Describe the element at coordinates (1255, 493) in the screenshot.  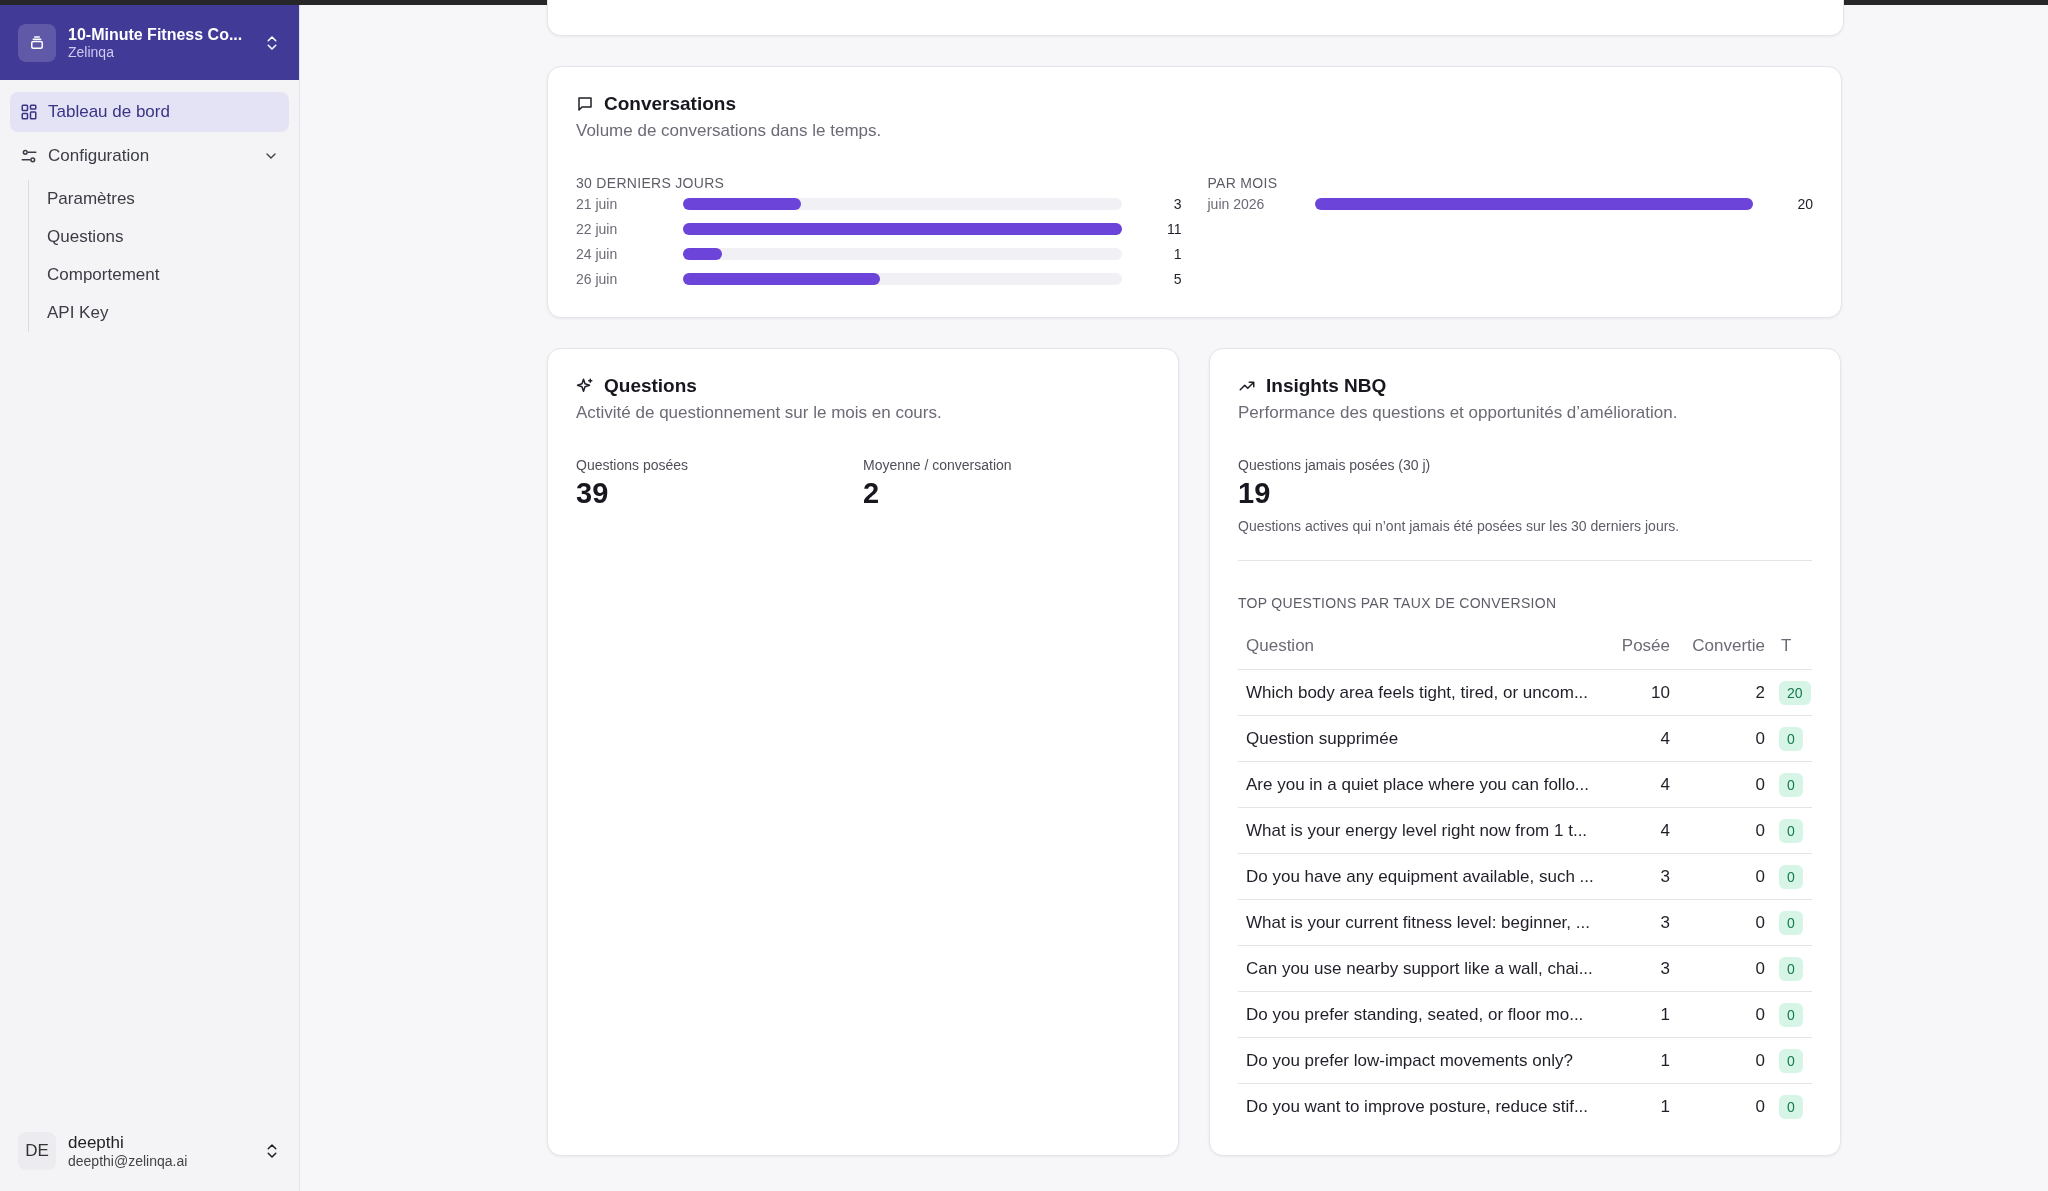
I see `stat-value: 19` at that location.